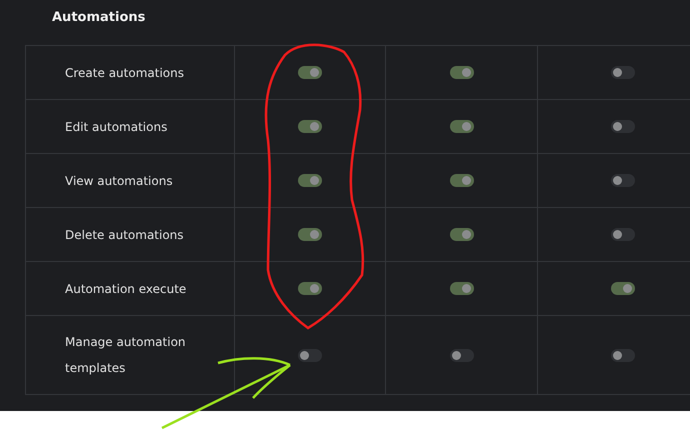 Image resolution: width=690 pixels, height=431 pixels. Describe the element at coordinates (119, 181) in the screenshot. I see `permission-label: View automations` at that location.